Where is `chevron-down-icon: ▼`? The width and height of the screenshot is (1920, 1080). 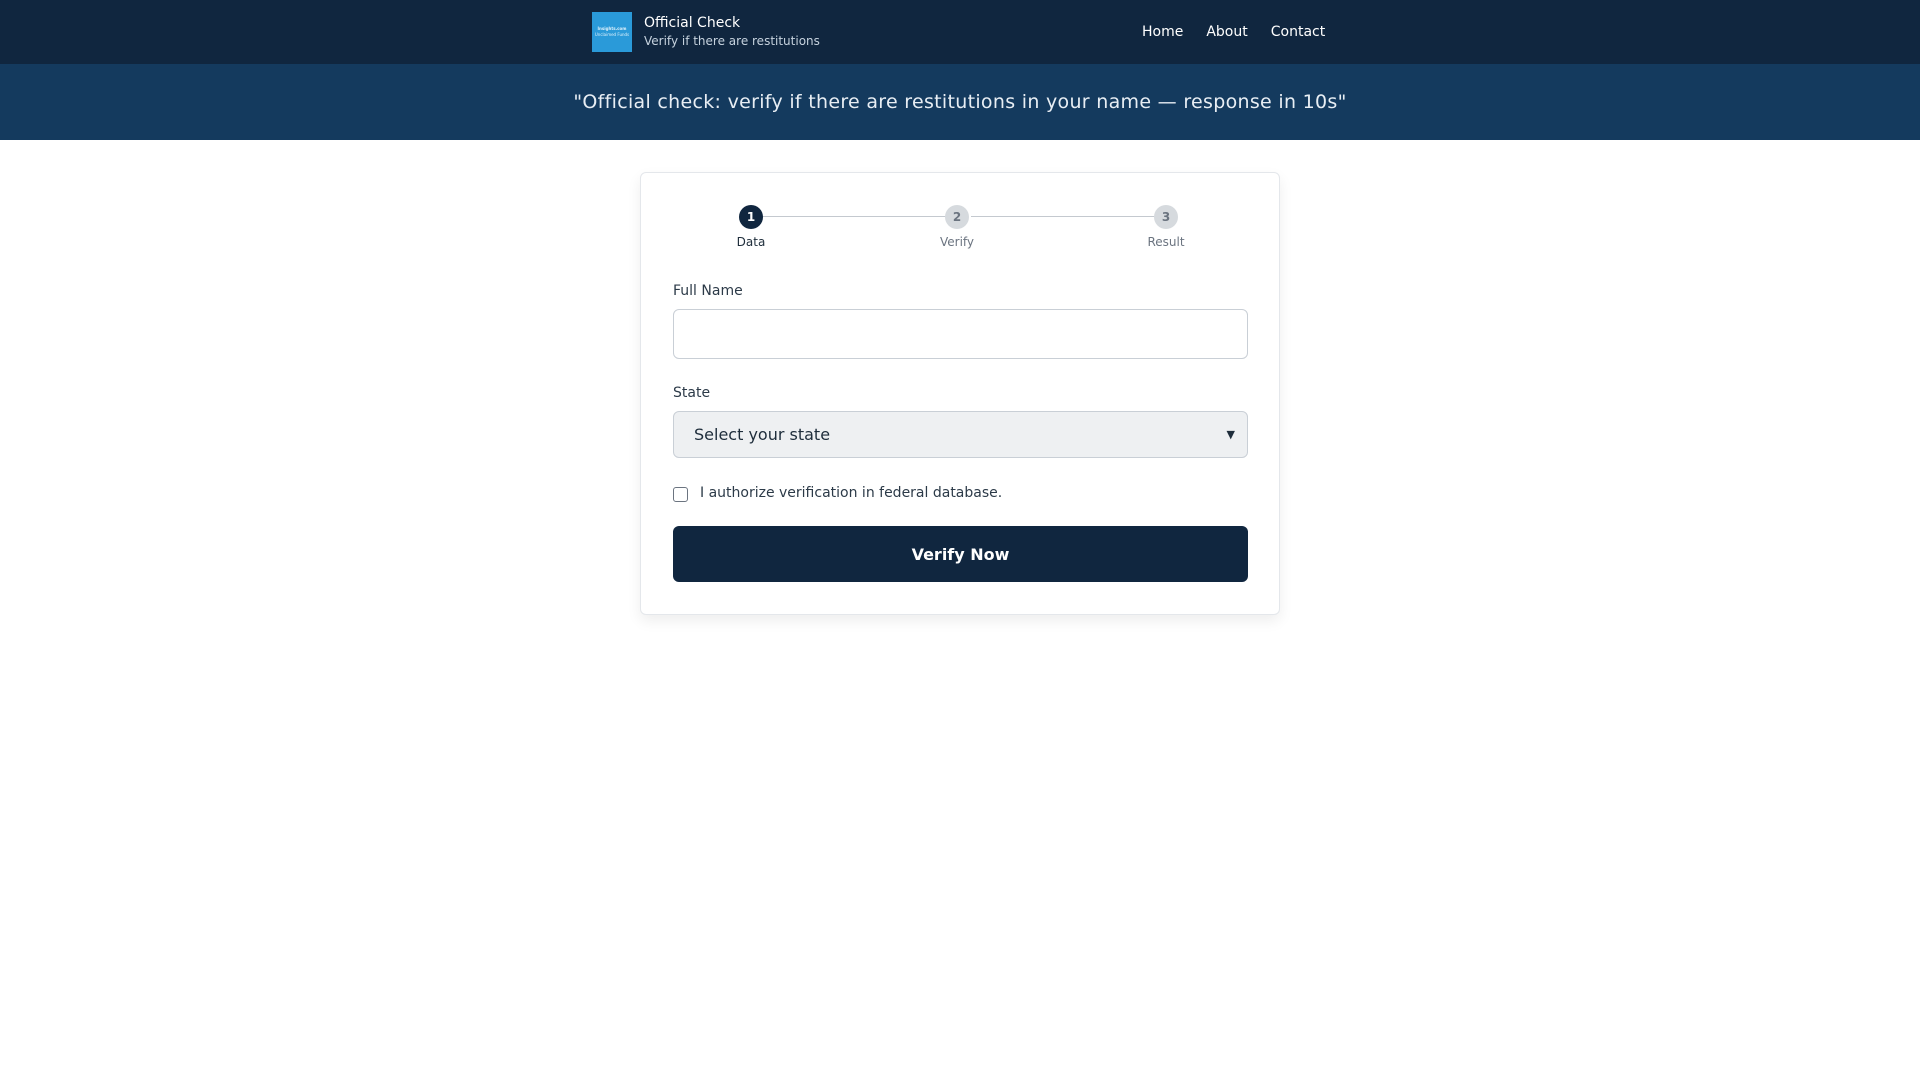 chevron-down-icon: ▼ is located at coordinates (1230, 434).